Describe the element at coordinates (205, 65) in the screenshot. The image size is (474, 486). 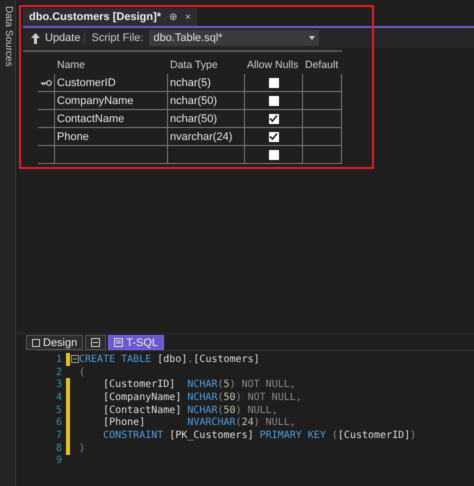
I see `column-header: Data Type` at that location.